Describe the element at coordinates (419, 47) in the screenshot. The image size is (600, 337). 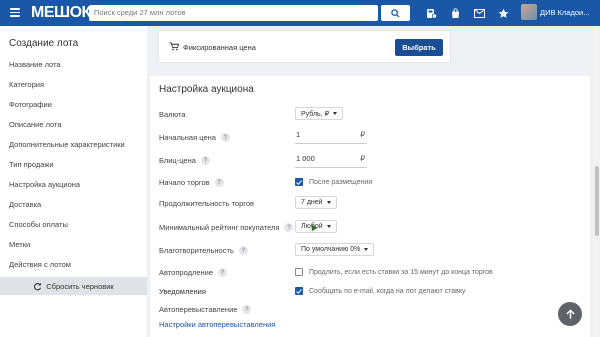
I see `choose-fixed-price-button: Выбрать` at that location.